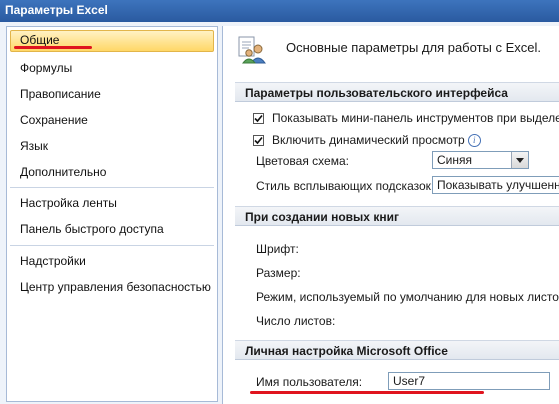 Image resolution: width=559 pixels, height=404 pixels. I want to click on live-preview-label: Включить динамический просмотр, so click(368, 140).